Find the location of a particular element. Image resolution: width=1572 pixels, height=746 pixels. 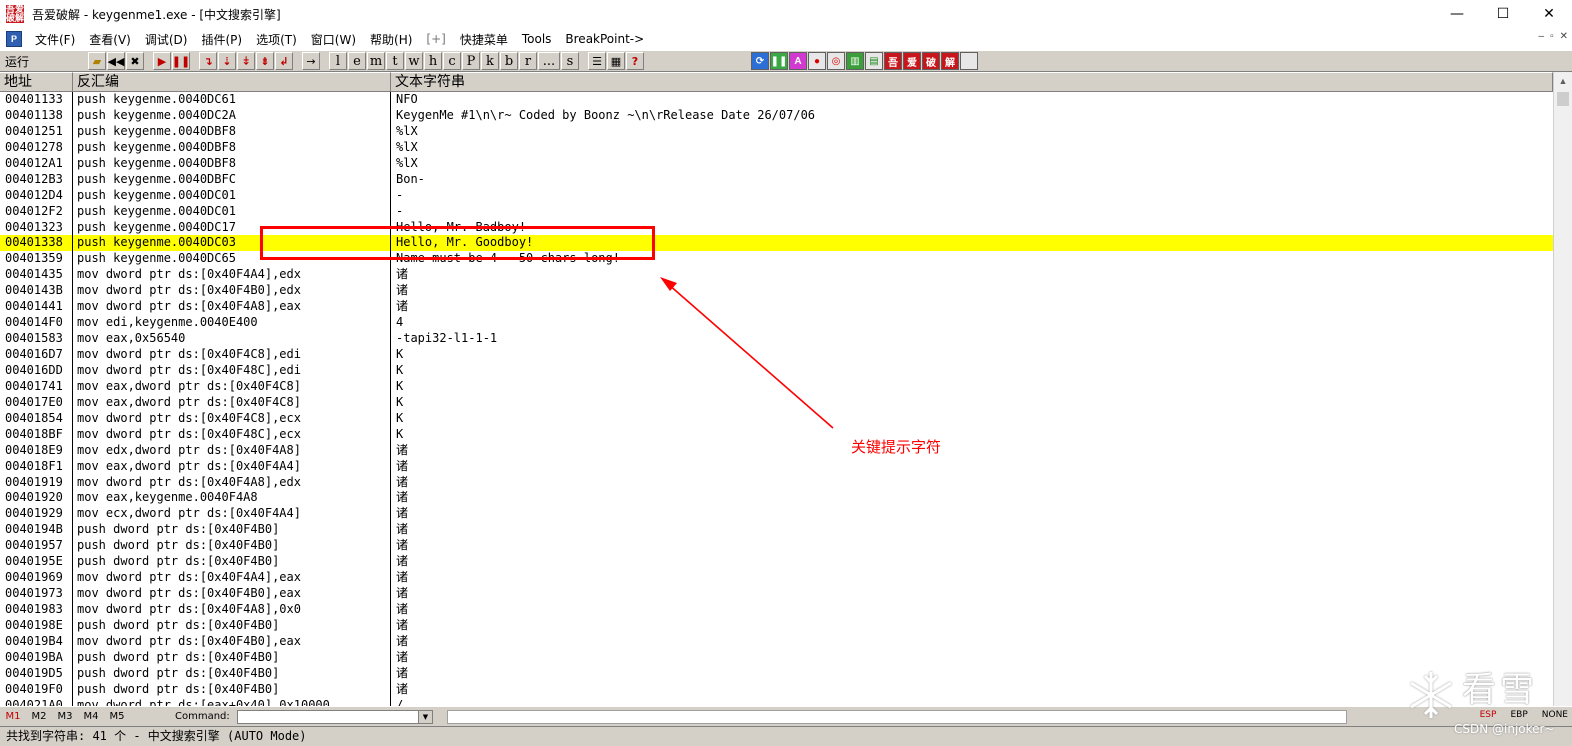

memory-tab-m5: M5 is located at coordinates (117, 716).